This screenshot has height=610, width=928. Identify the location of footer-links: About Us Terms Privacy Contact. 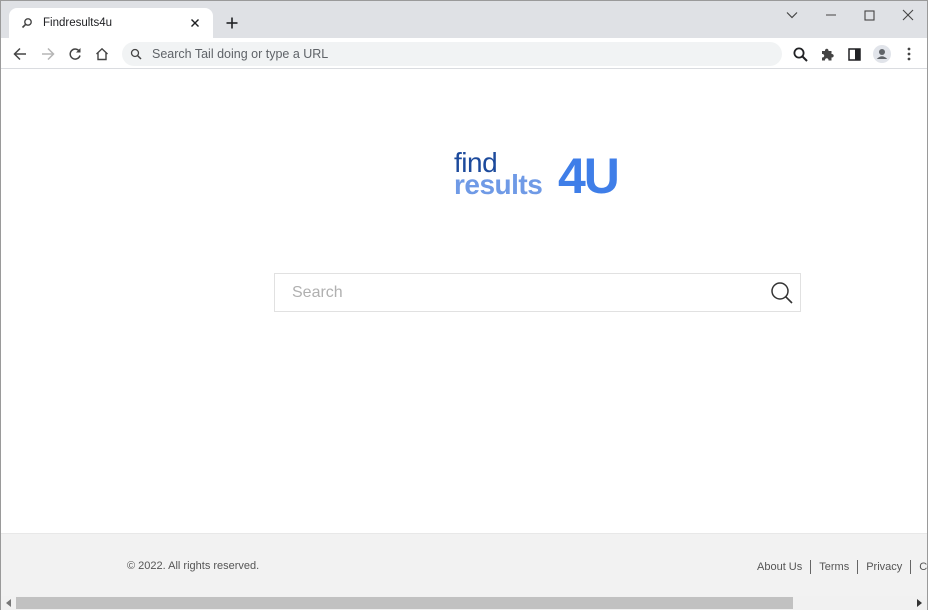
(842, 567).